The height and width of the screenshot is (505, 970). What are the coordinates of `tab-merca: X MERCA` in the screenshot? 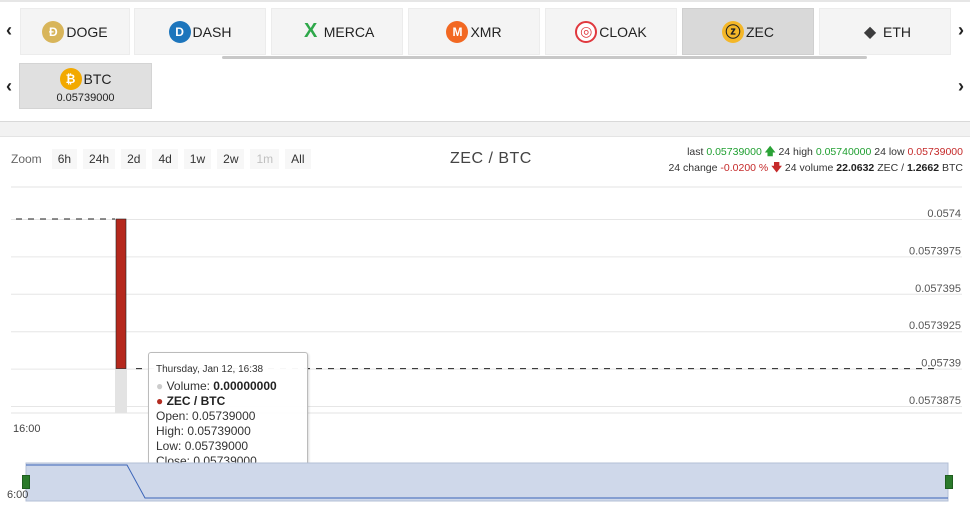 It's located at (337, 31).